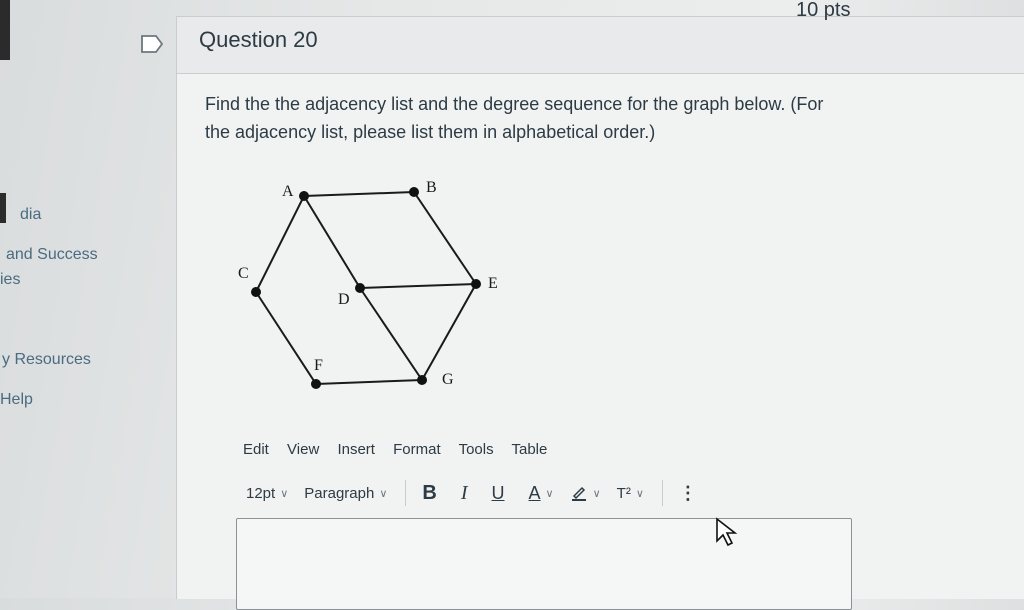 The width and height of the screenshot is (1024, 610). What do you see at coordinates (464, 493) in the screenshot?
I see `italic-button: I` at bounding box center [464, 493].